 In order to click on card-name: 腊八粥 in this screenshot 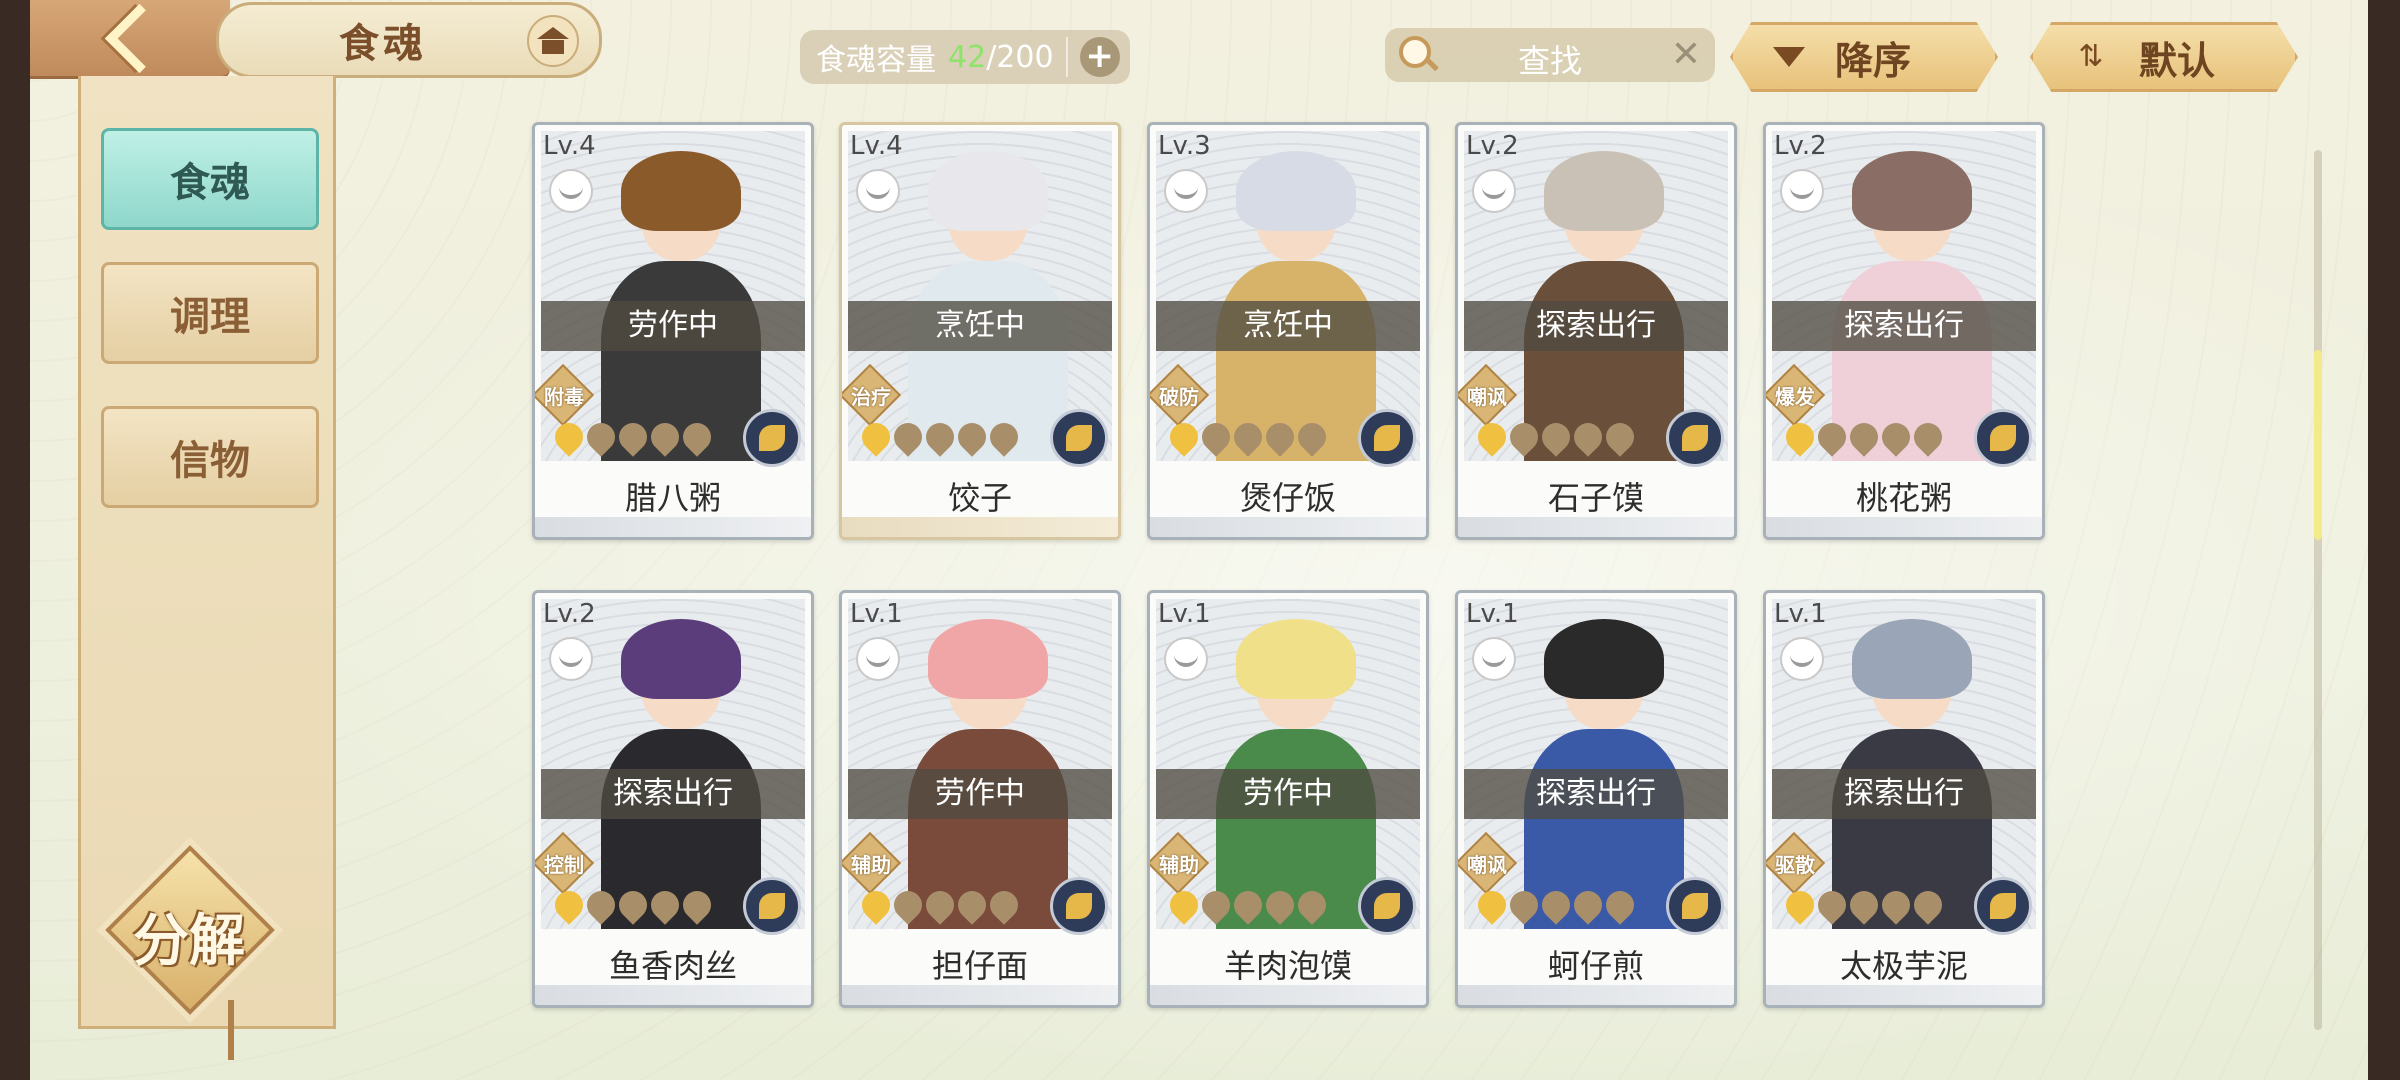, I will do `click(672, 498)`.